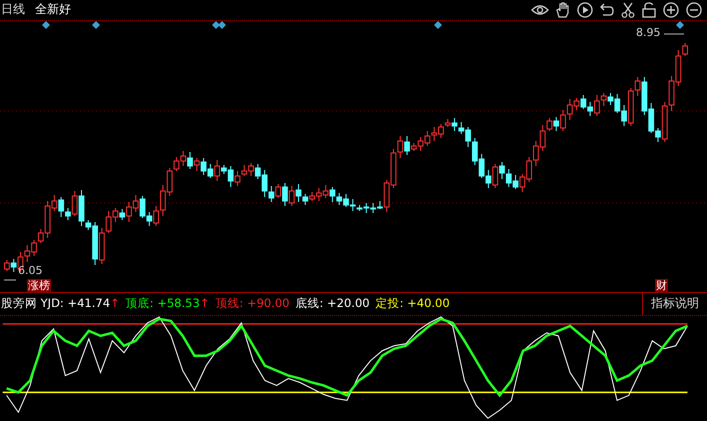 This screenshot has height=421, width=707. What do you see at coordinates (694, 10) in the screenshot?
I see `zoom-out-icon` at bounding box center [694, 10].